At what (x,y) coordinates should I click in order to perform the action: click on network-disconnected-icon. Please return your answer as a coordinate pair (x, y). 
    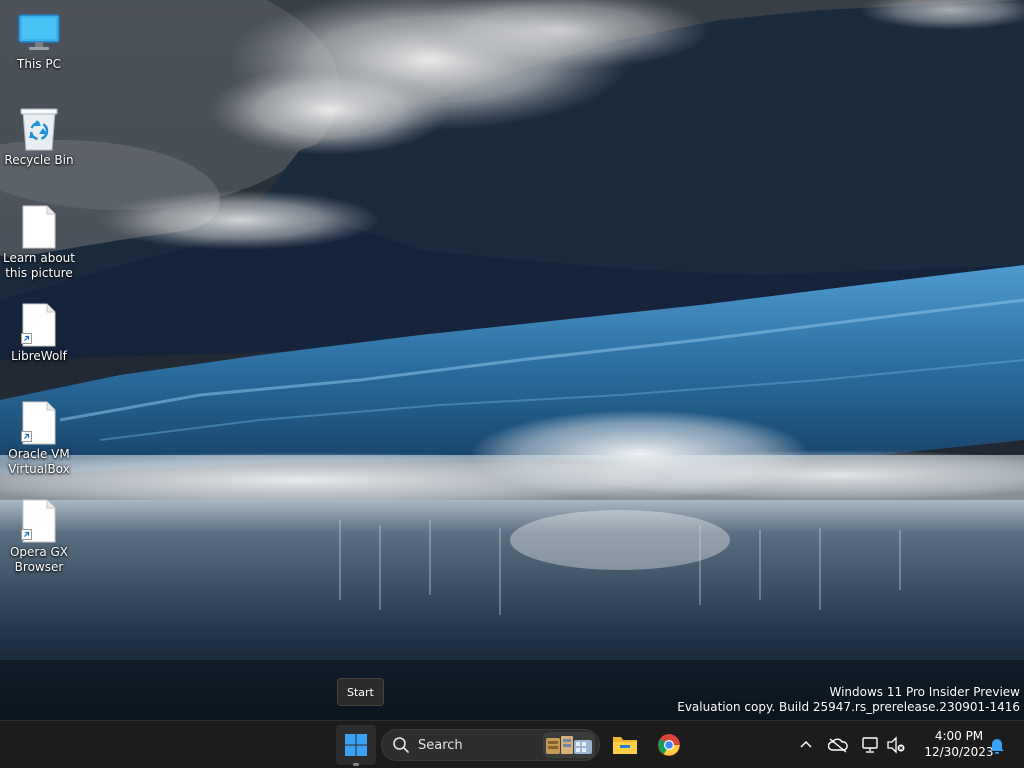
    Looking at the image, I should click on (870, 745).